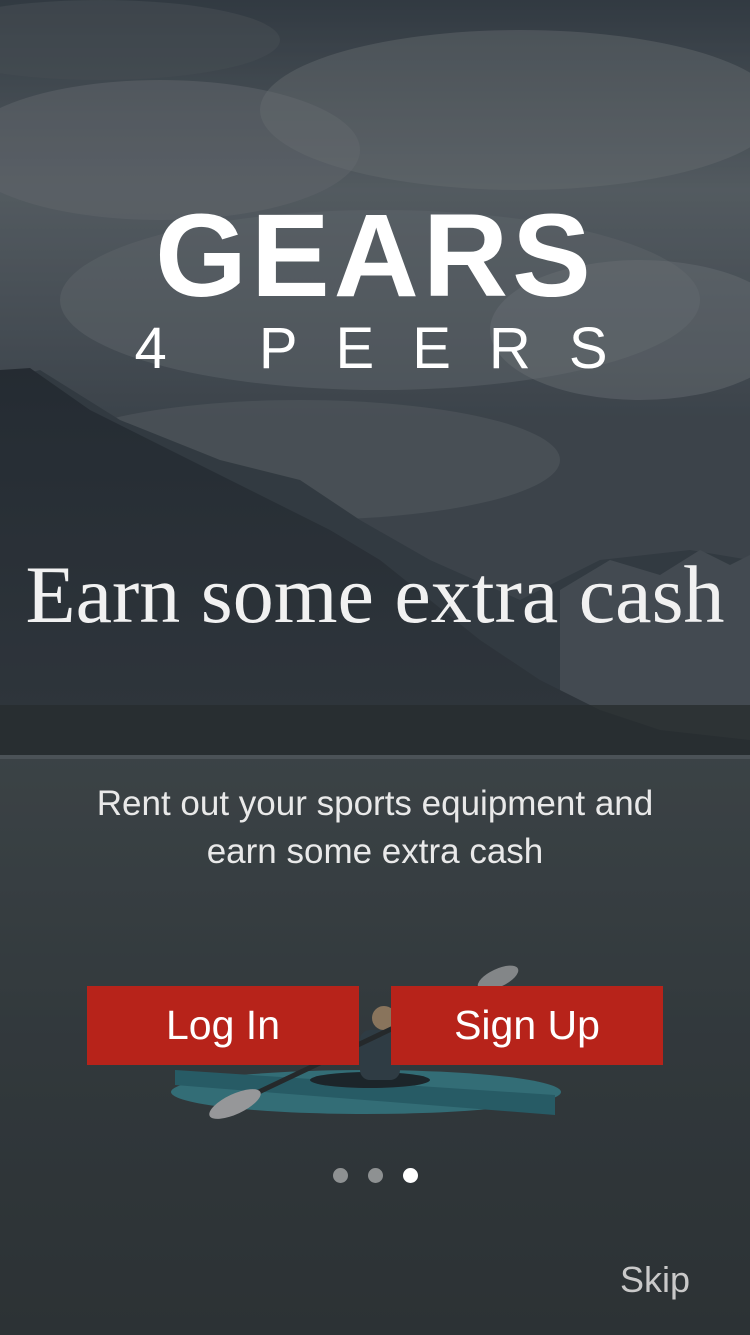 The image size is (750, 1335). I want to click on login-button: Log In, so click(223, 1025).